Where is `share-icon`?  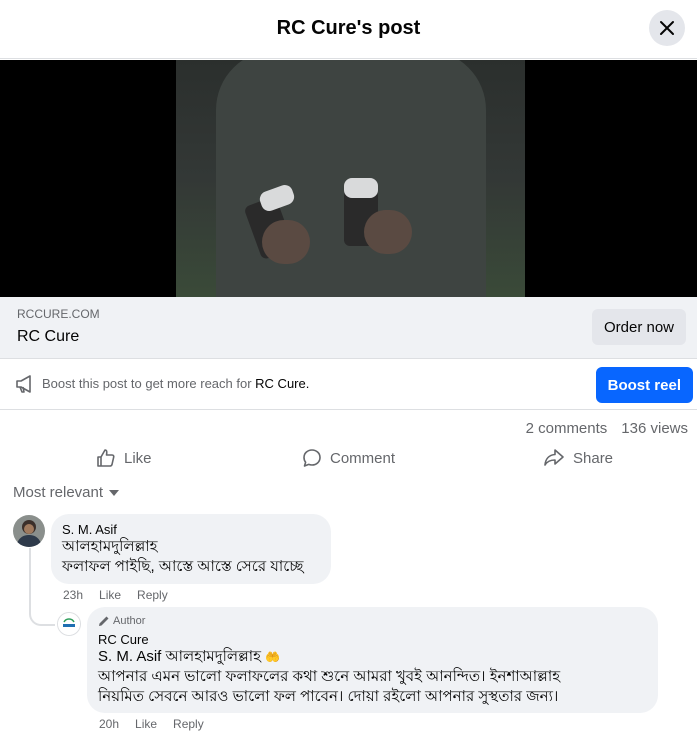
share-icon is located at coordinates (554, 457).